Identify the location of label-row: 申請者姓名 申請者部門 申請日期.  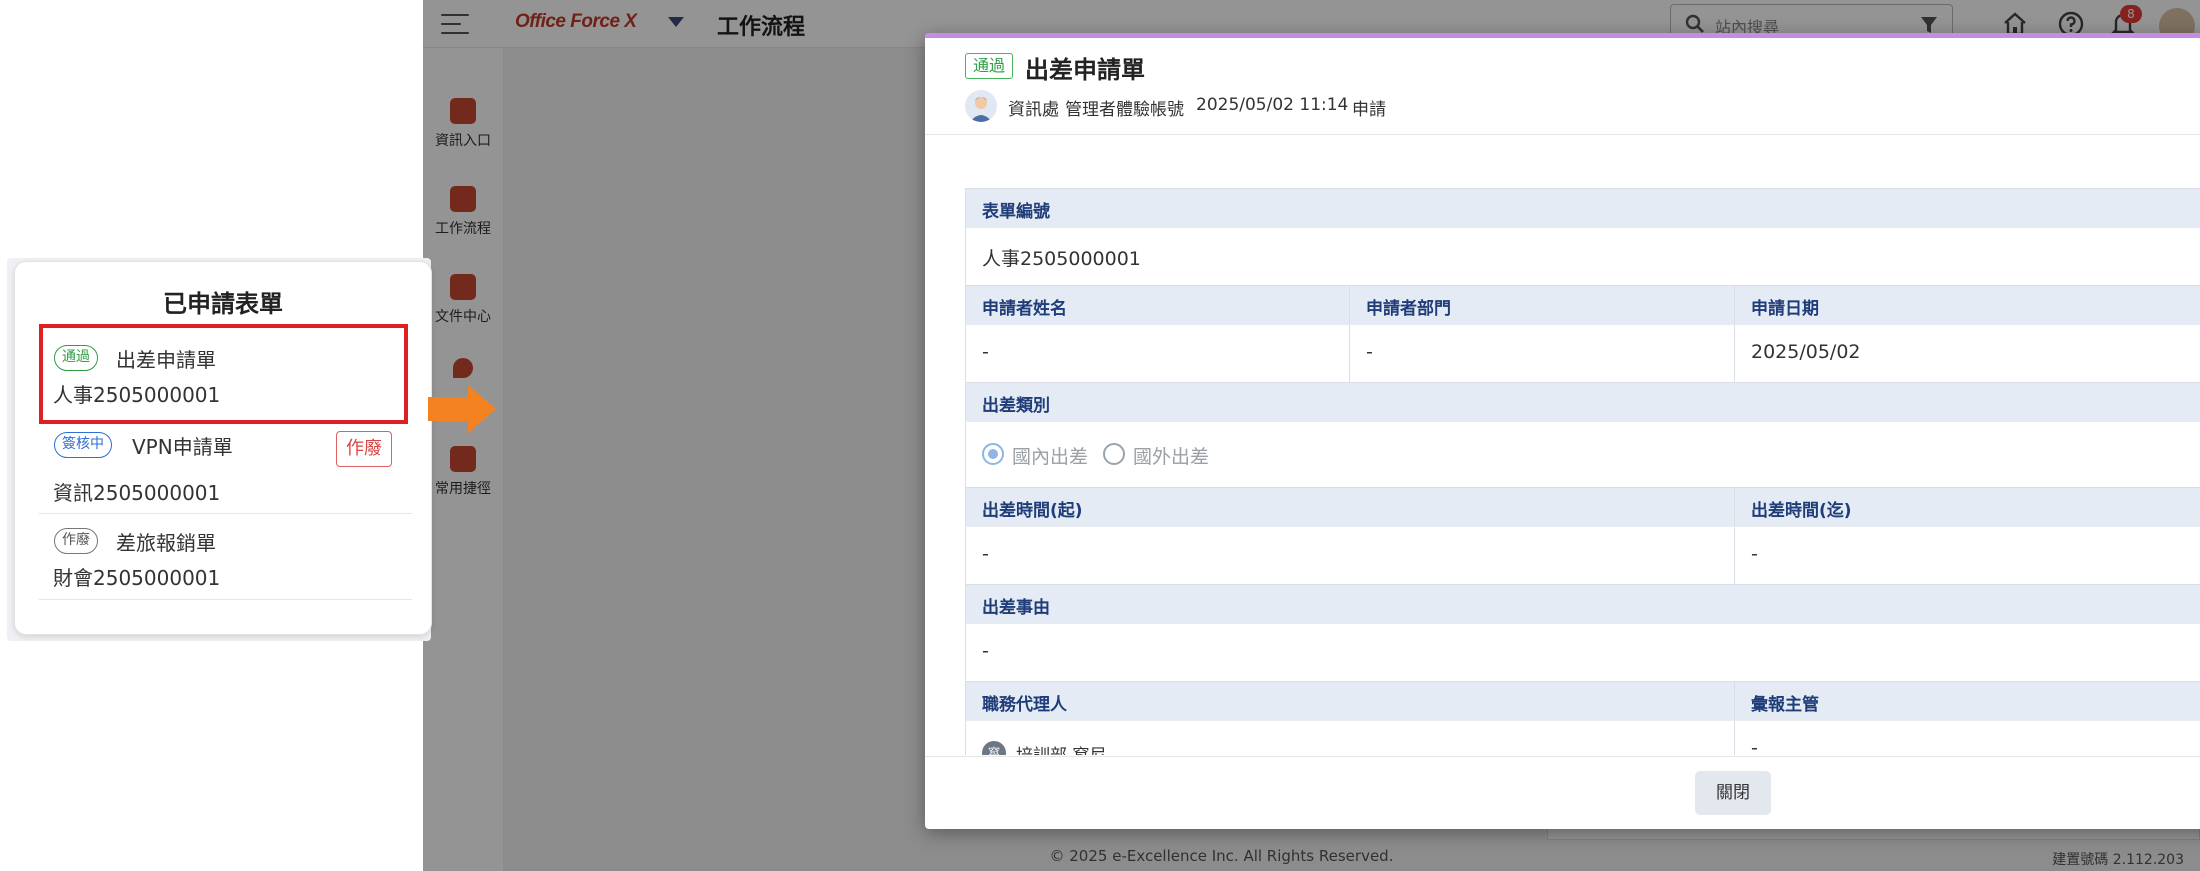
(1582, 304).